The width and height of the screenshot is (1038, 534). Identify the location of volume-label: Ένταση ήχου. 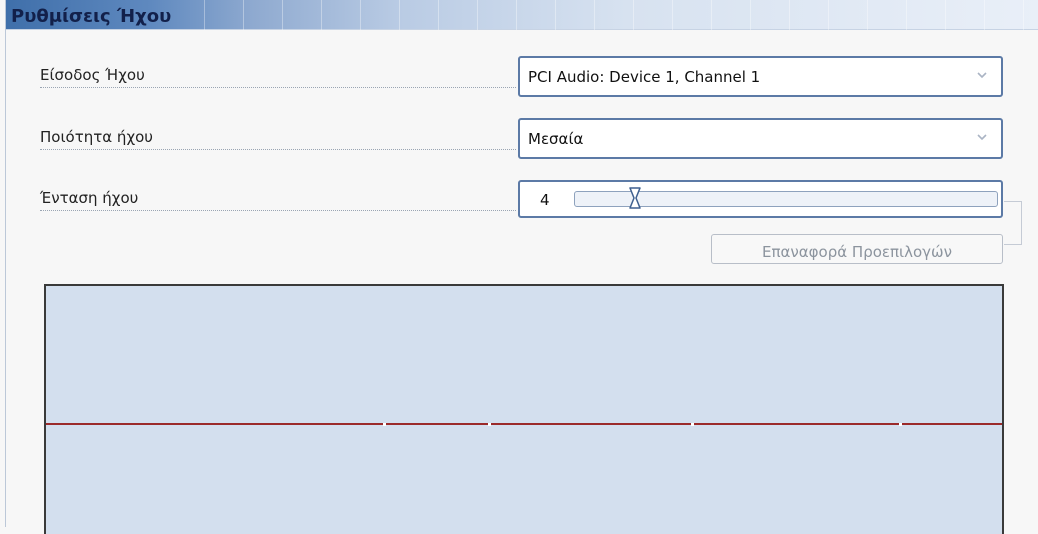
(278, 198).